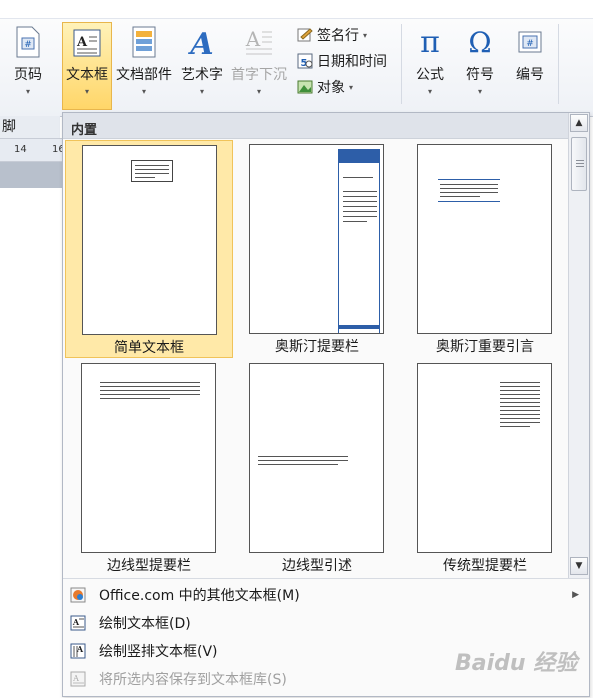  I want to click on gallery-item-border-quote: 边线型引述, so click(317, 468).